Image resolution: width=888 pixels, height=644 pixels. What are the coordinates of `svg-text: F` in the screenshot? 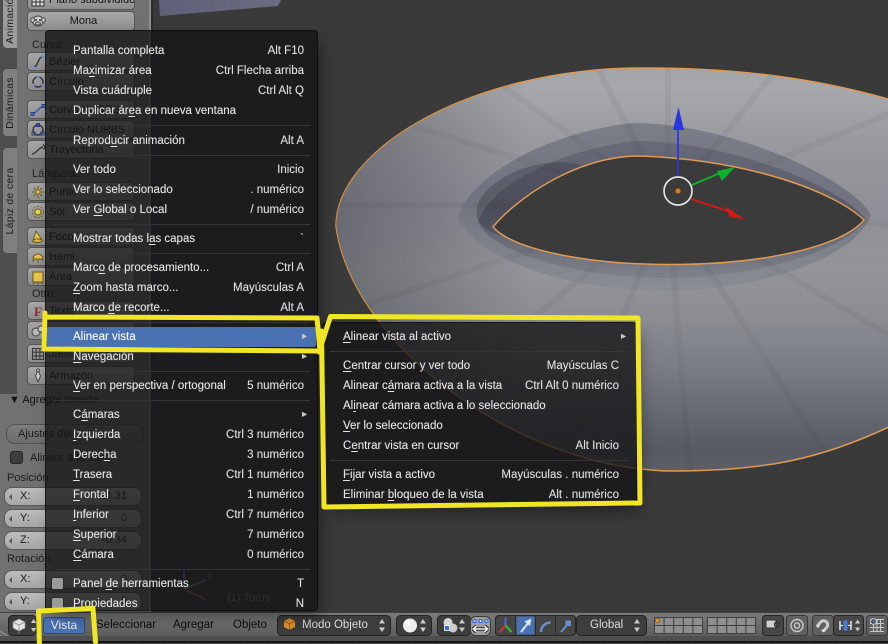 It's located at (38, 311).